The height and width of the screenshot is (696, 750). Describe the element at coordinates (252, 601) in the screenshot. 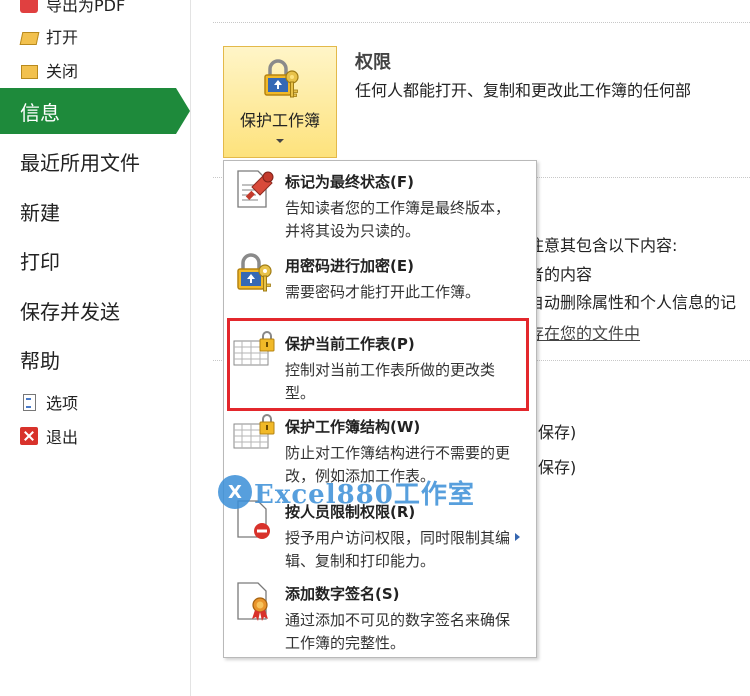

I see `digital-signature-icon` at that location.